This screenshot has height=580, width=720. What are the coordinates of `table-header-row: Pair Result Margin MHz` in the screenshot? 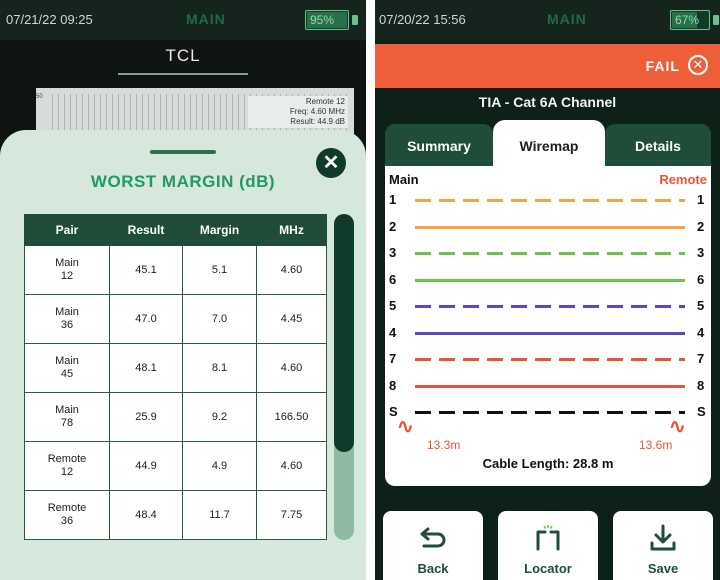 It's located at (175, 230).